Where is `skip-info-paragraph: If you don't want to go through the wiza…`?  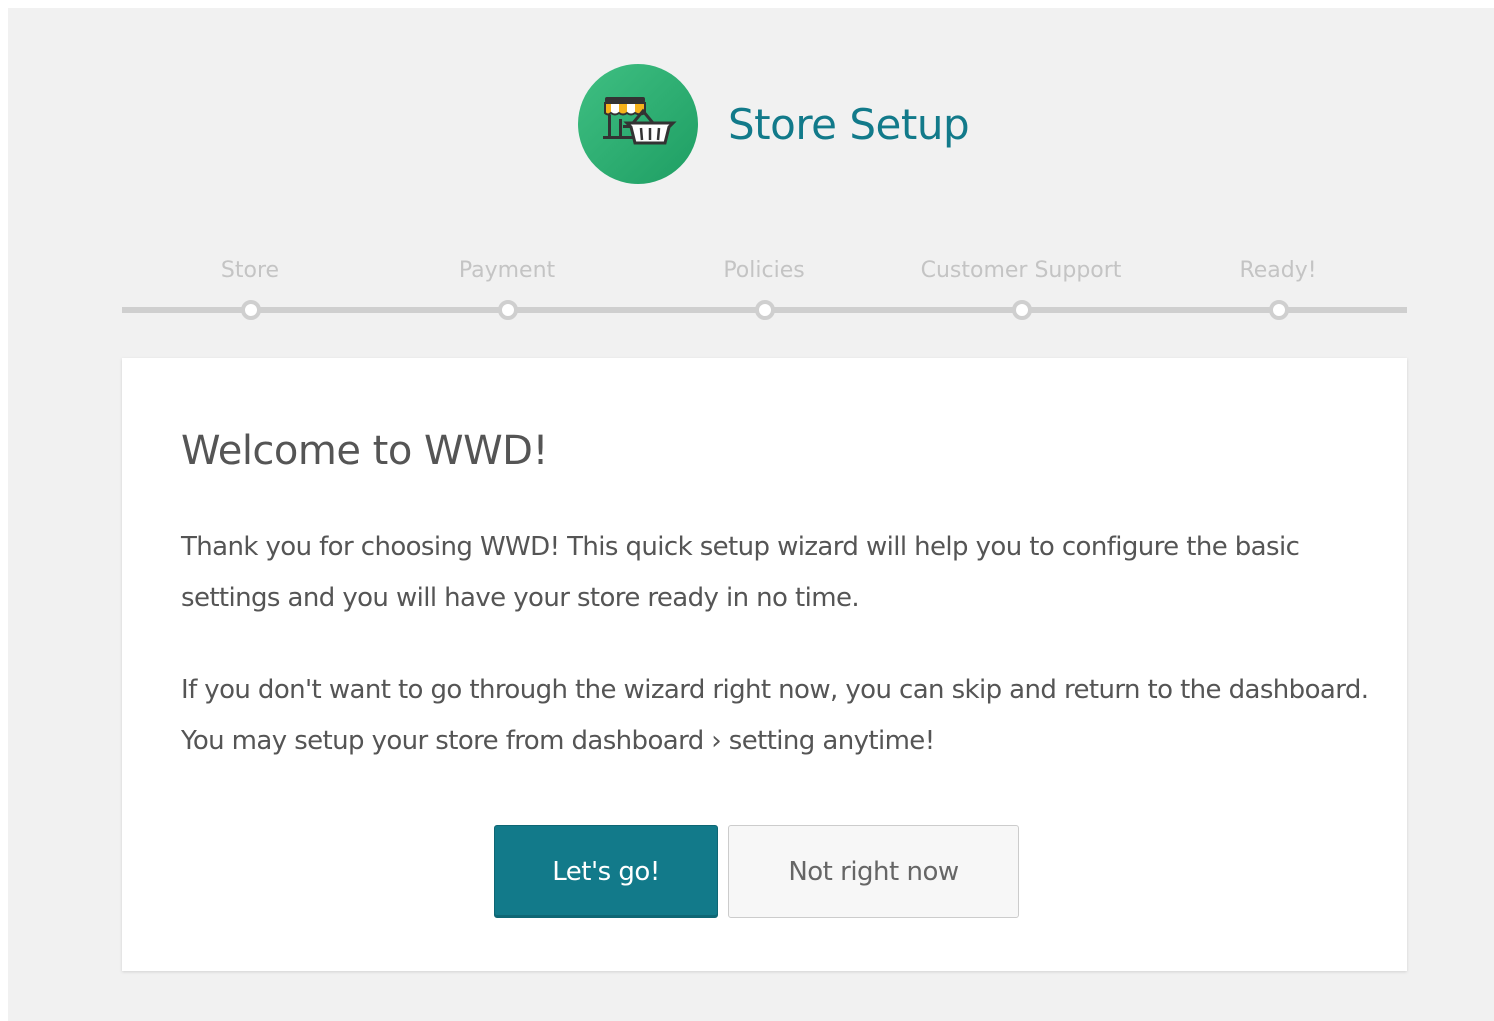
skip-info-paragraph: If you don't want to go through the wiza… is located at coordinates (775, 715).